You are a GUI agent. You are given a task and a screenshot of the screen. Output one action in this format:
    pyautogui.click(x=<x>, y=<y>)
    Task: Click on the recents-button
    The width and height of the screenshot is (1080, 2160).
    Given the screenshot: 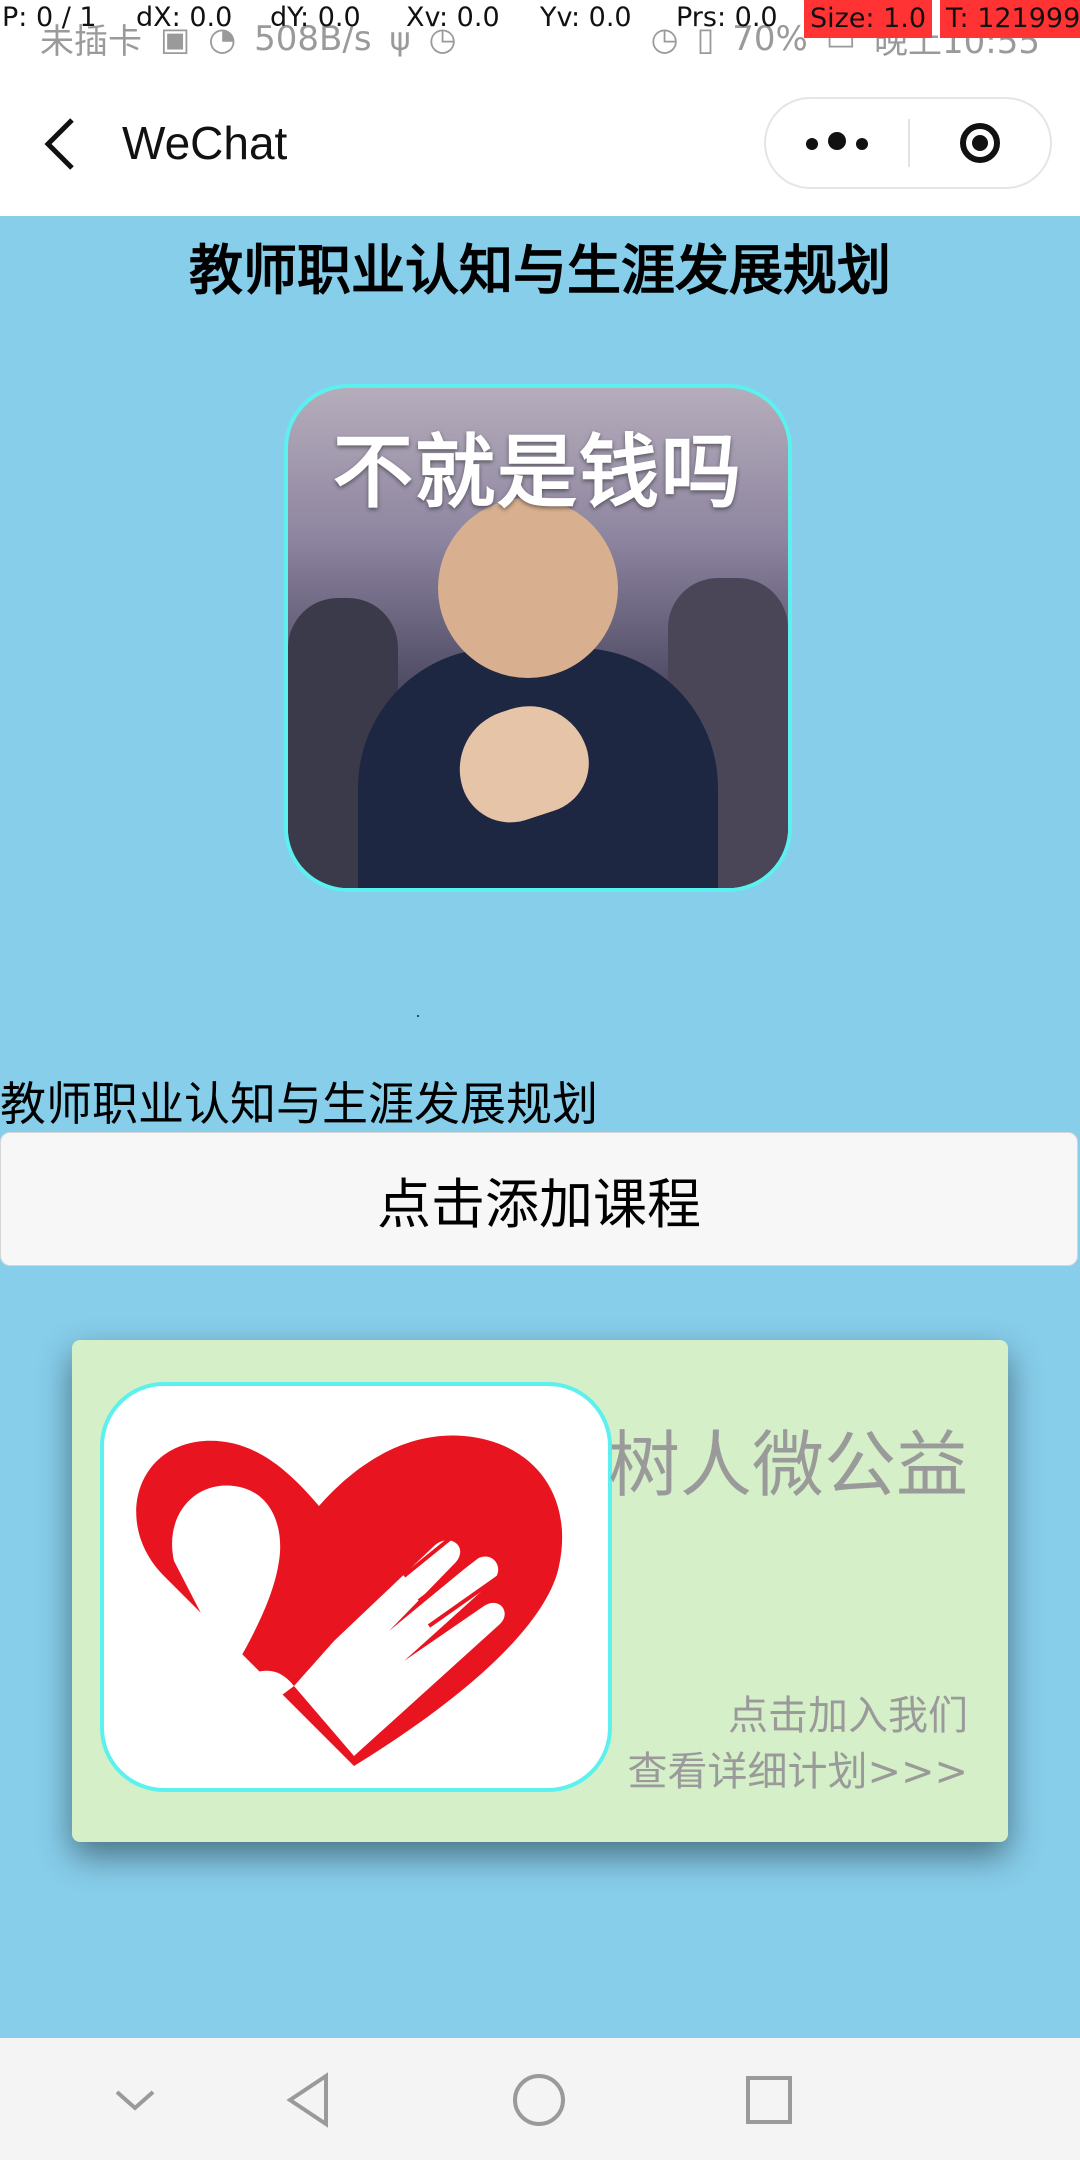 What is the action you would take?
    pyautogui.click(x=769, y=2100)
    